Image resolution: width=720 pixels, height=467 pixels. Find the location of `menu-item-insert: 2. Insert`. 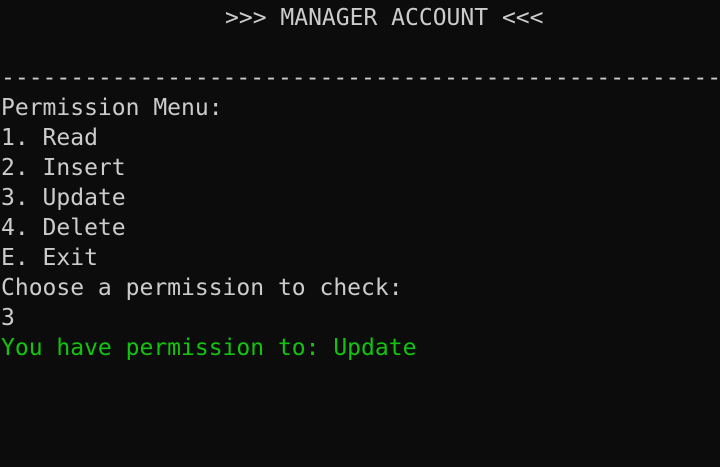

menu-item-insert: 2. Insert is located at coordinates (63, 168).